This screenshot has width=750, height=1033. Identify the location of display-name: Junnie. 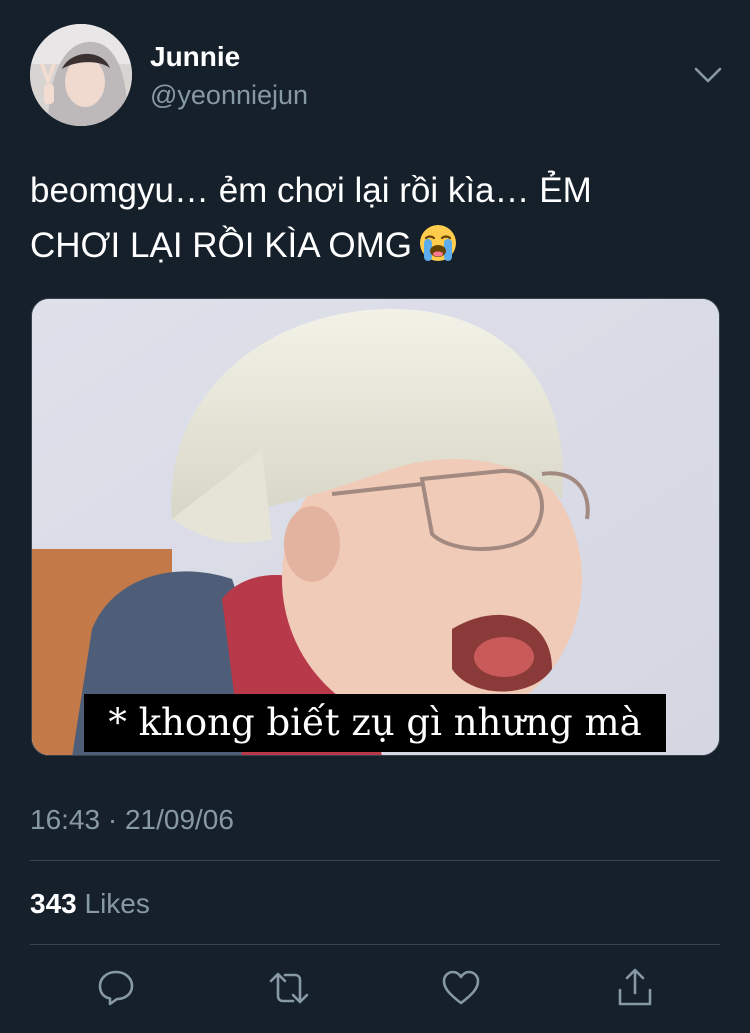
(195, 57).